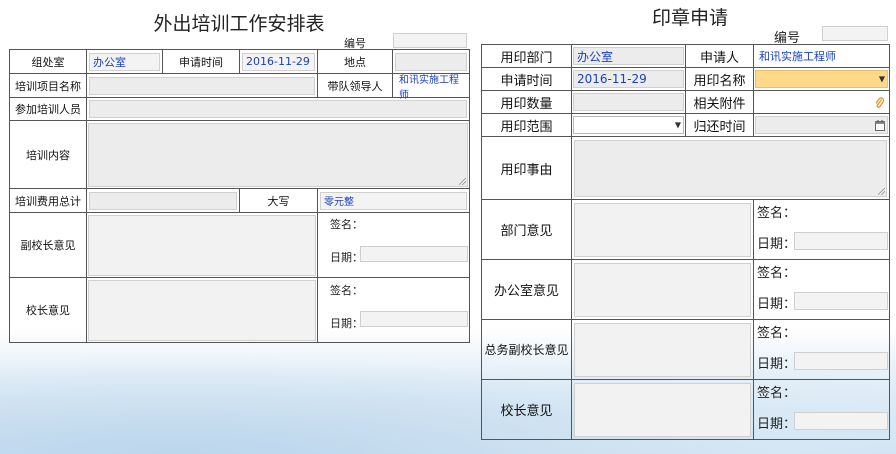 This screenshot has height=454, width=896. I want to click on applicant-field: 和讯实施工程师, so click(821, 56).